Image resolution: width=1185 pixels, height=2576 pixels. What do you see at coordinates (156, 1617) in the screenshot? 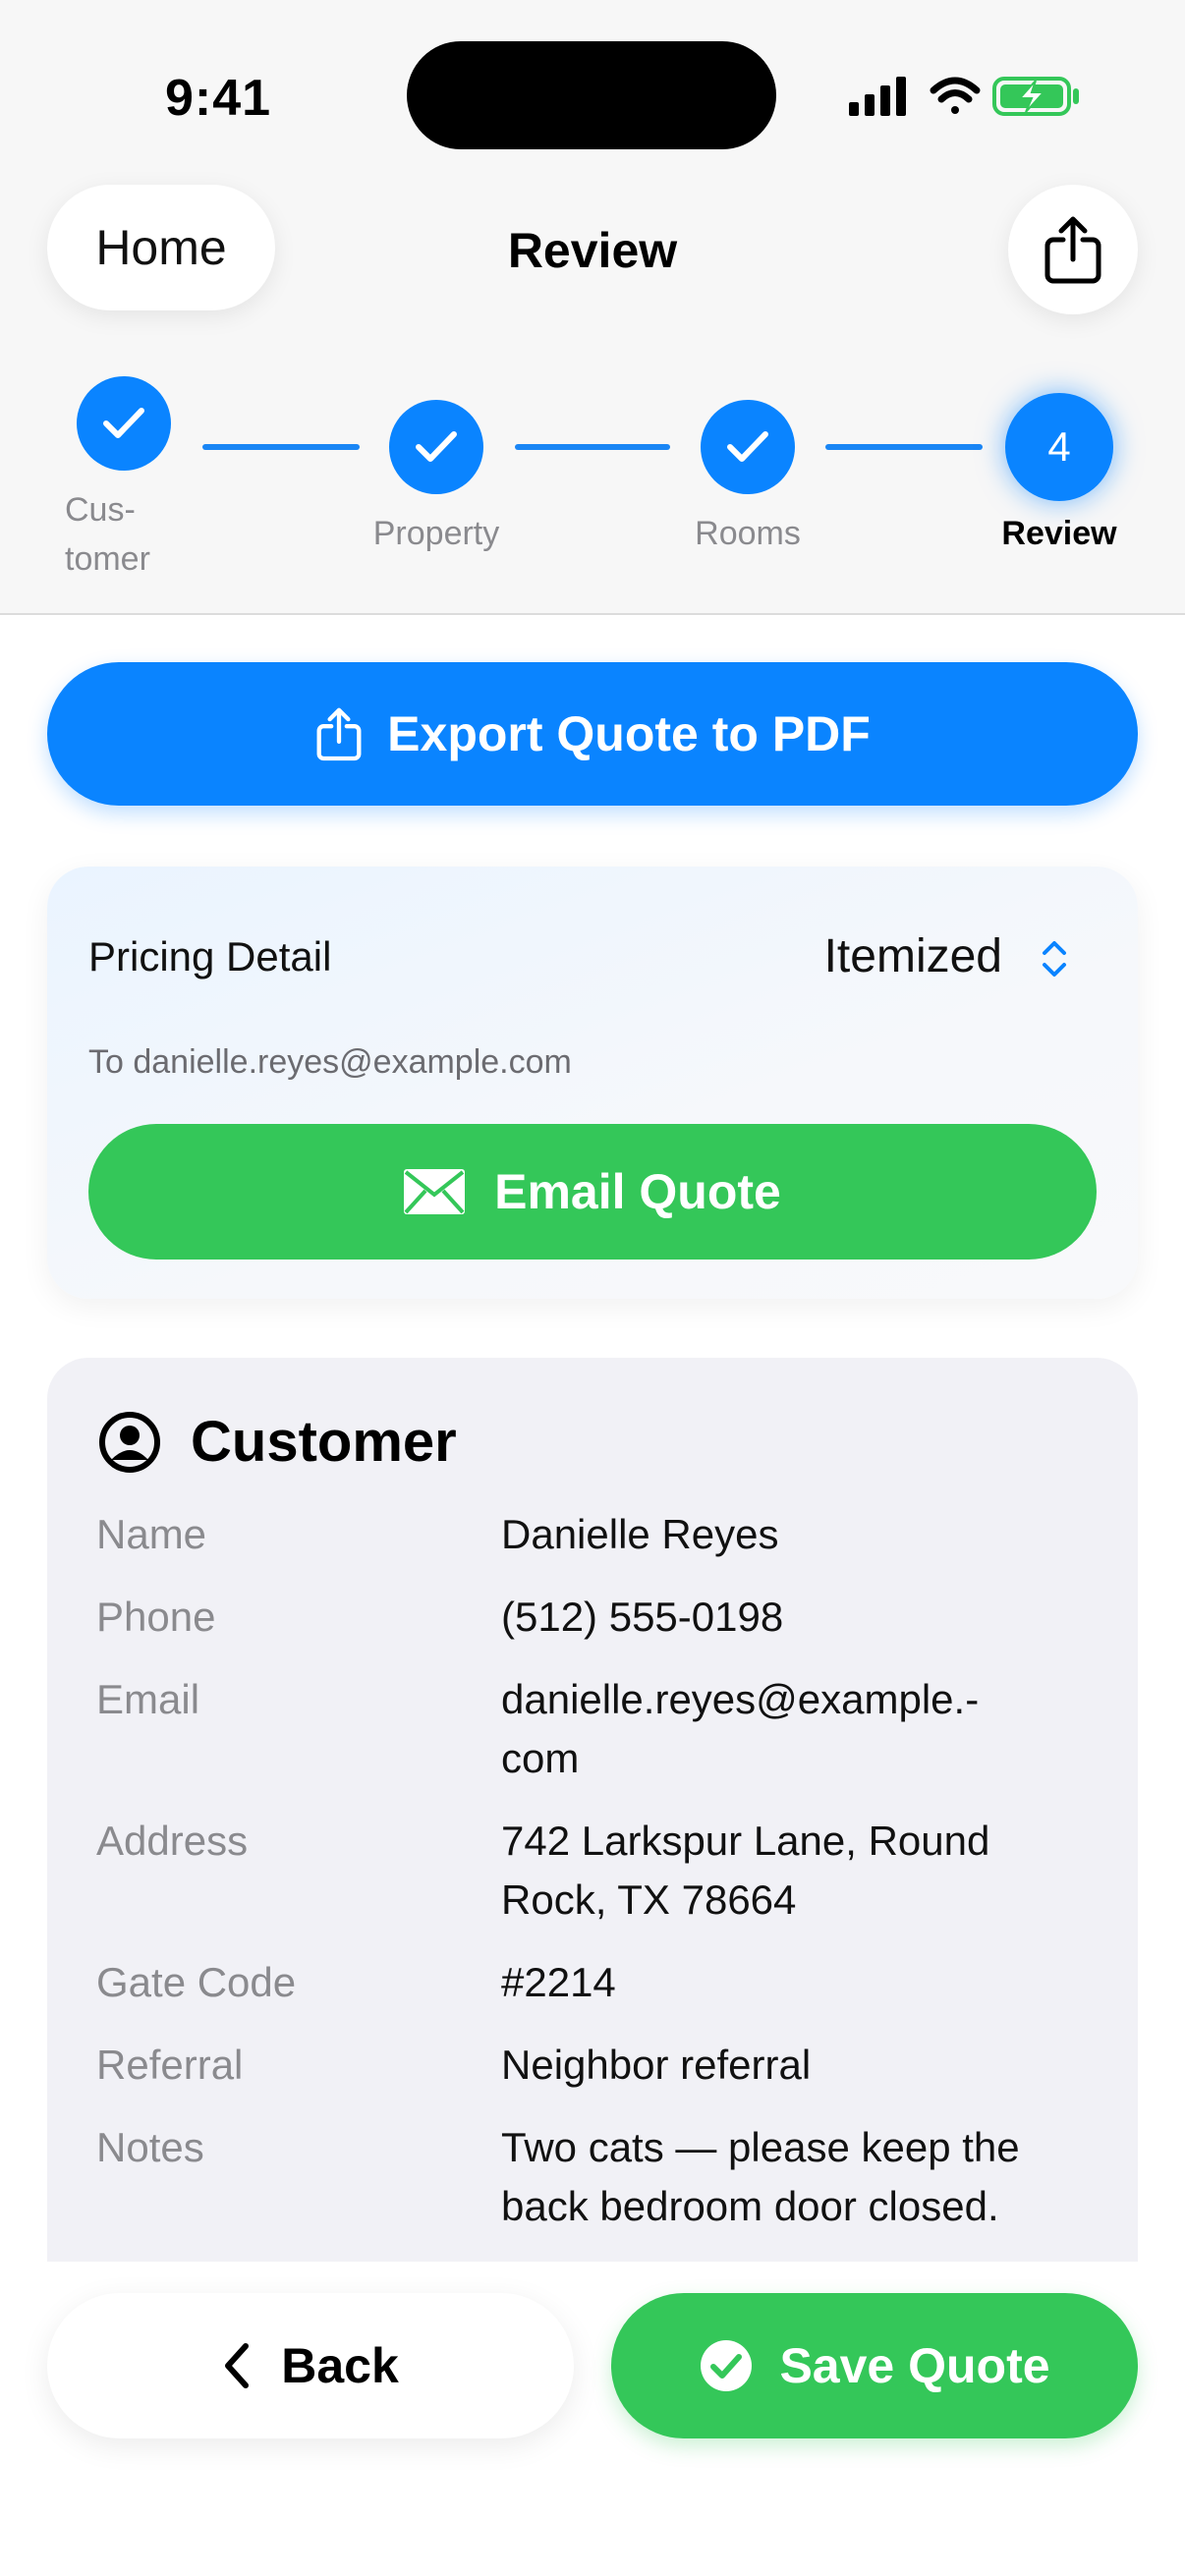
I see `field-label: Phone` at bounding box center [156, 1617].